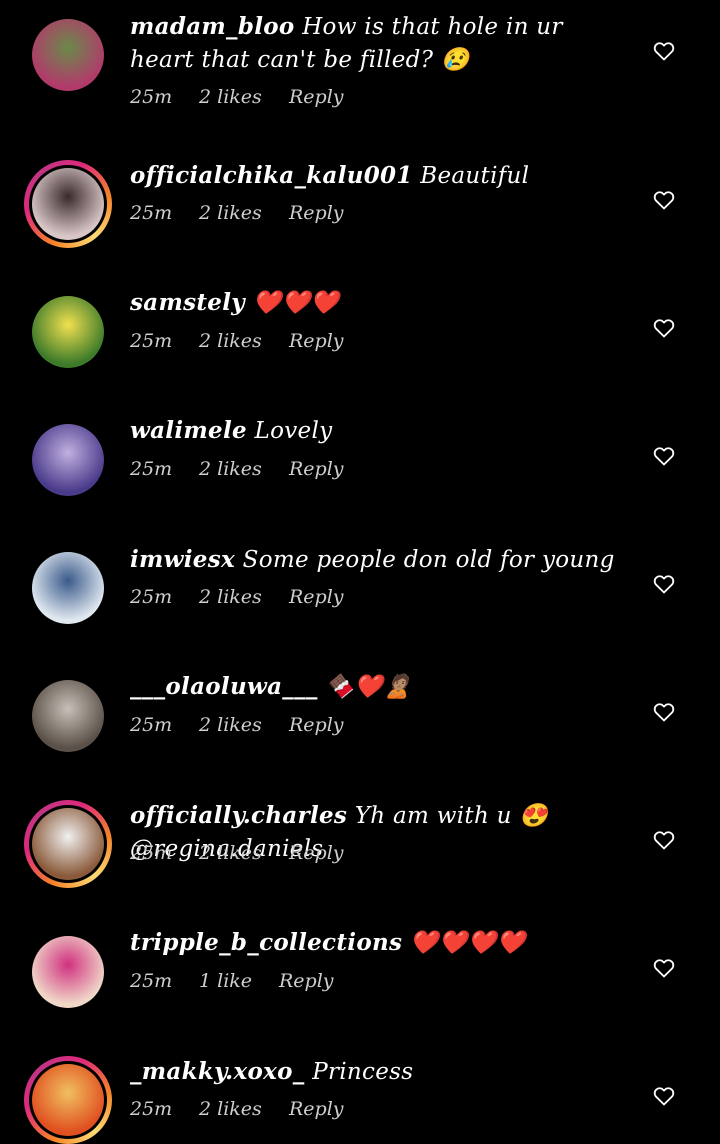  Describe the element at coordinates (380, 303) in the screenshot. I see `comment-text-line: samstely ❤️❤️❤️` at that location.